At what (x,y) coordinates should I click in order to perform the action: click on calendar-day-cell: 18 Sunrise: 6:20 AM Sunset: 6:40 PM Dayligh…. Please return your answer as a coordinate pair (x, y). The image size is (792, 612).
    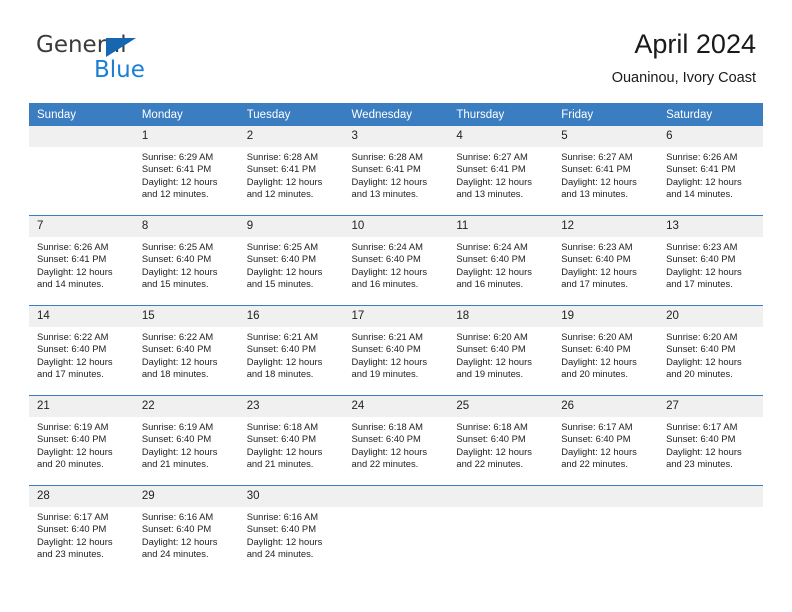
    Looking at the image, I should click on (501, 350).